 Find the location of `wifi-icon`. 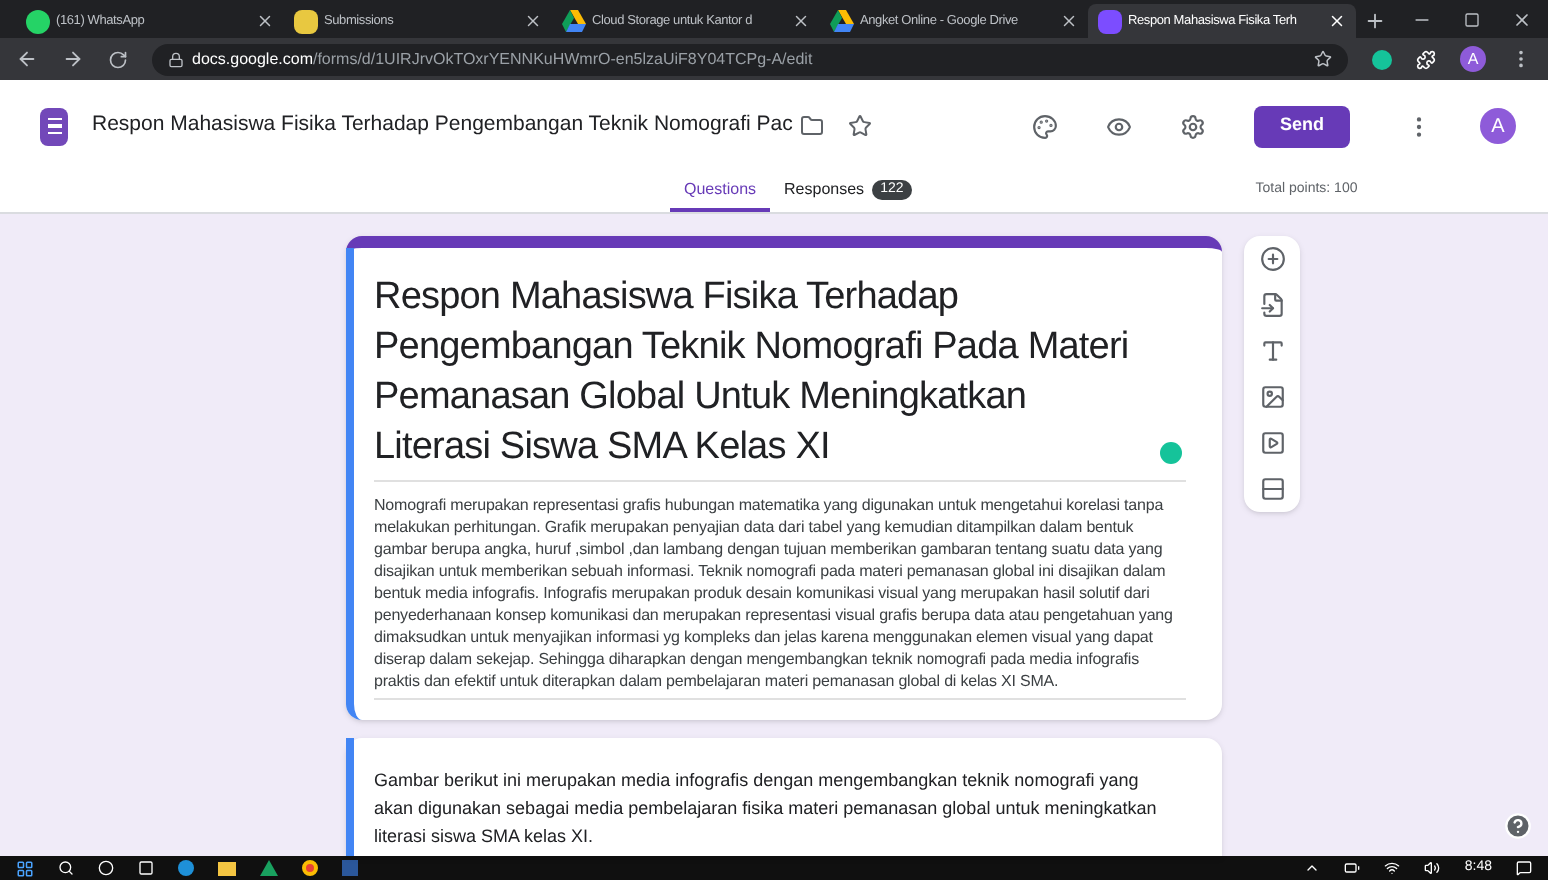

wifi-icon is located at coordinates (1392, 868).